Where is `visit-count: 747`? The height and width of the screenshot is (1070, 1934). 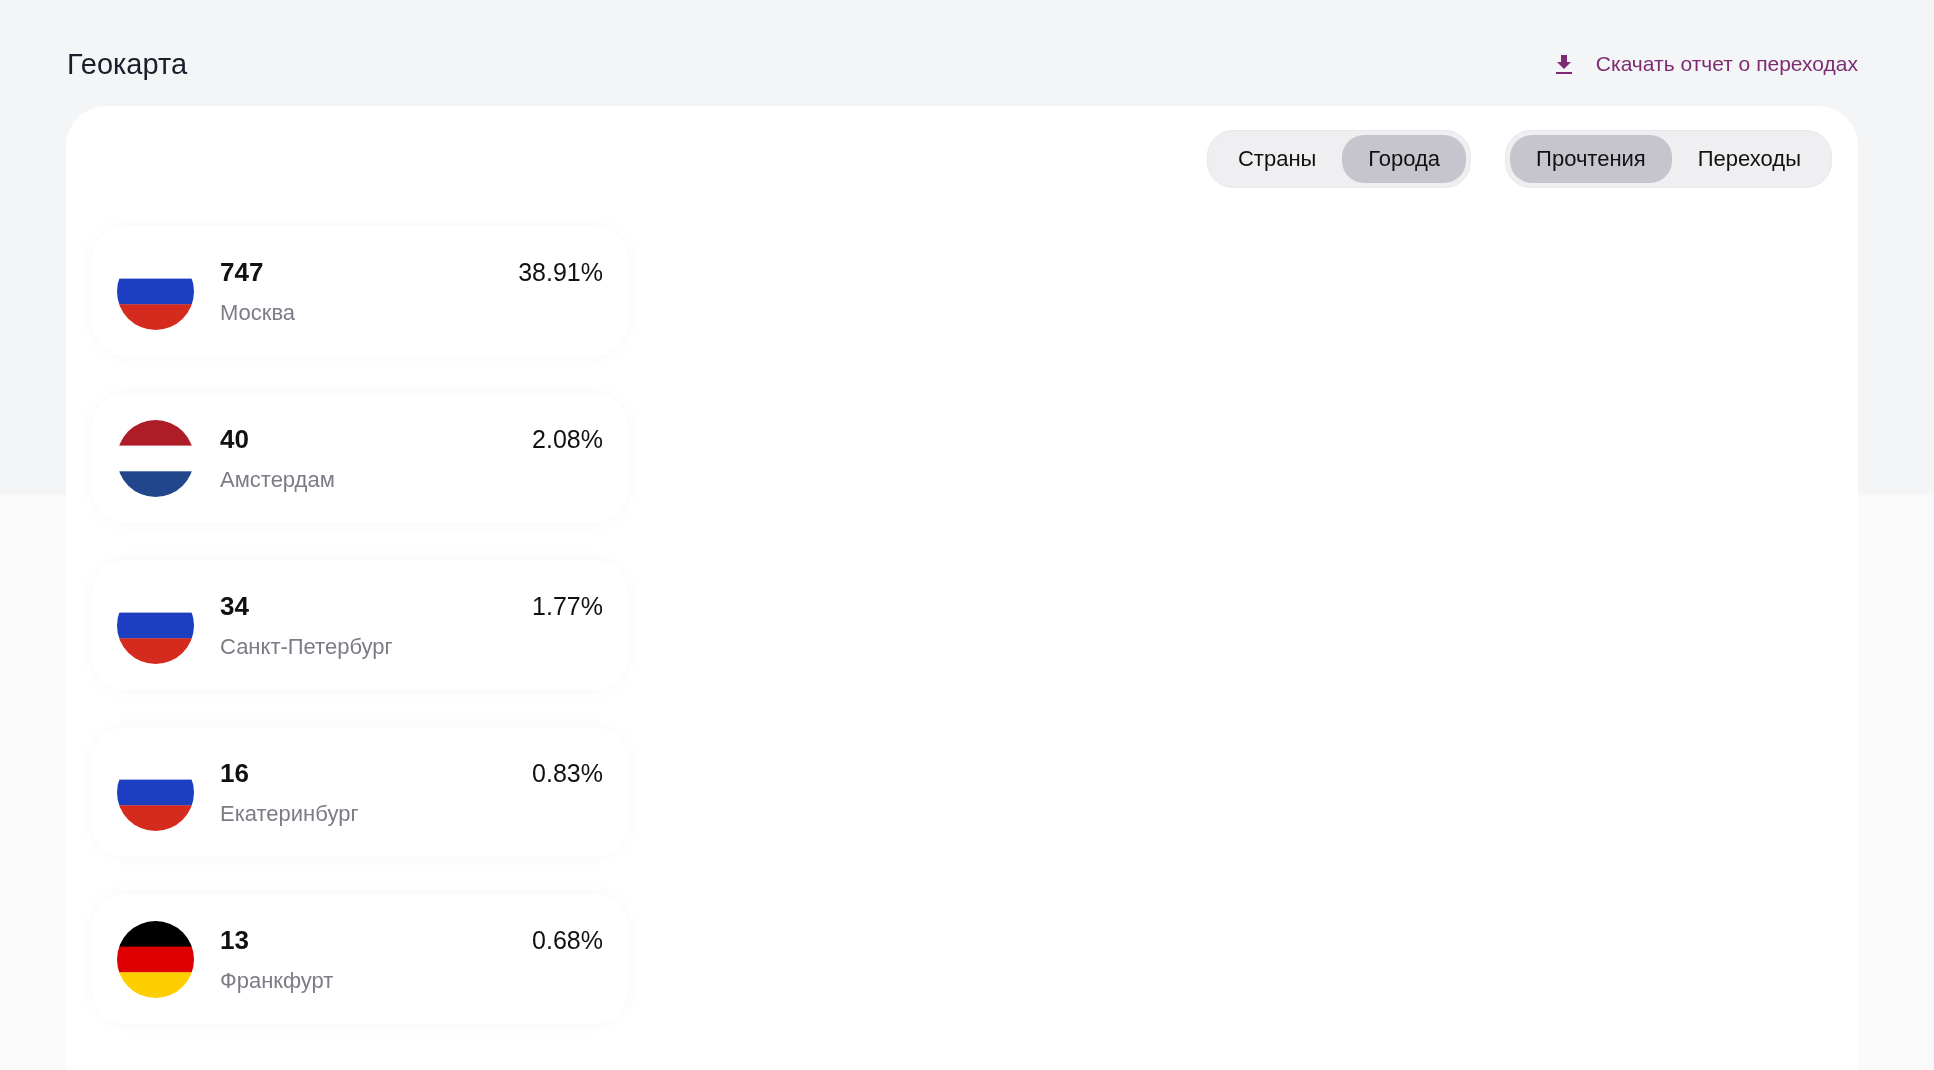 visit-count: 747 is located at coordinates (242, 272).